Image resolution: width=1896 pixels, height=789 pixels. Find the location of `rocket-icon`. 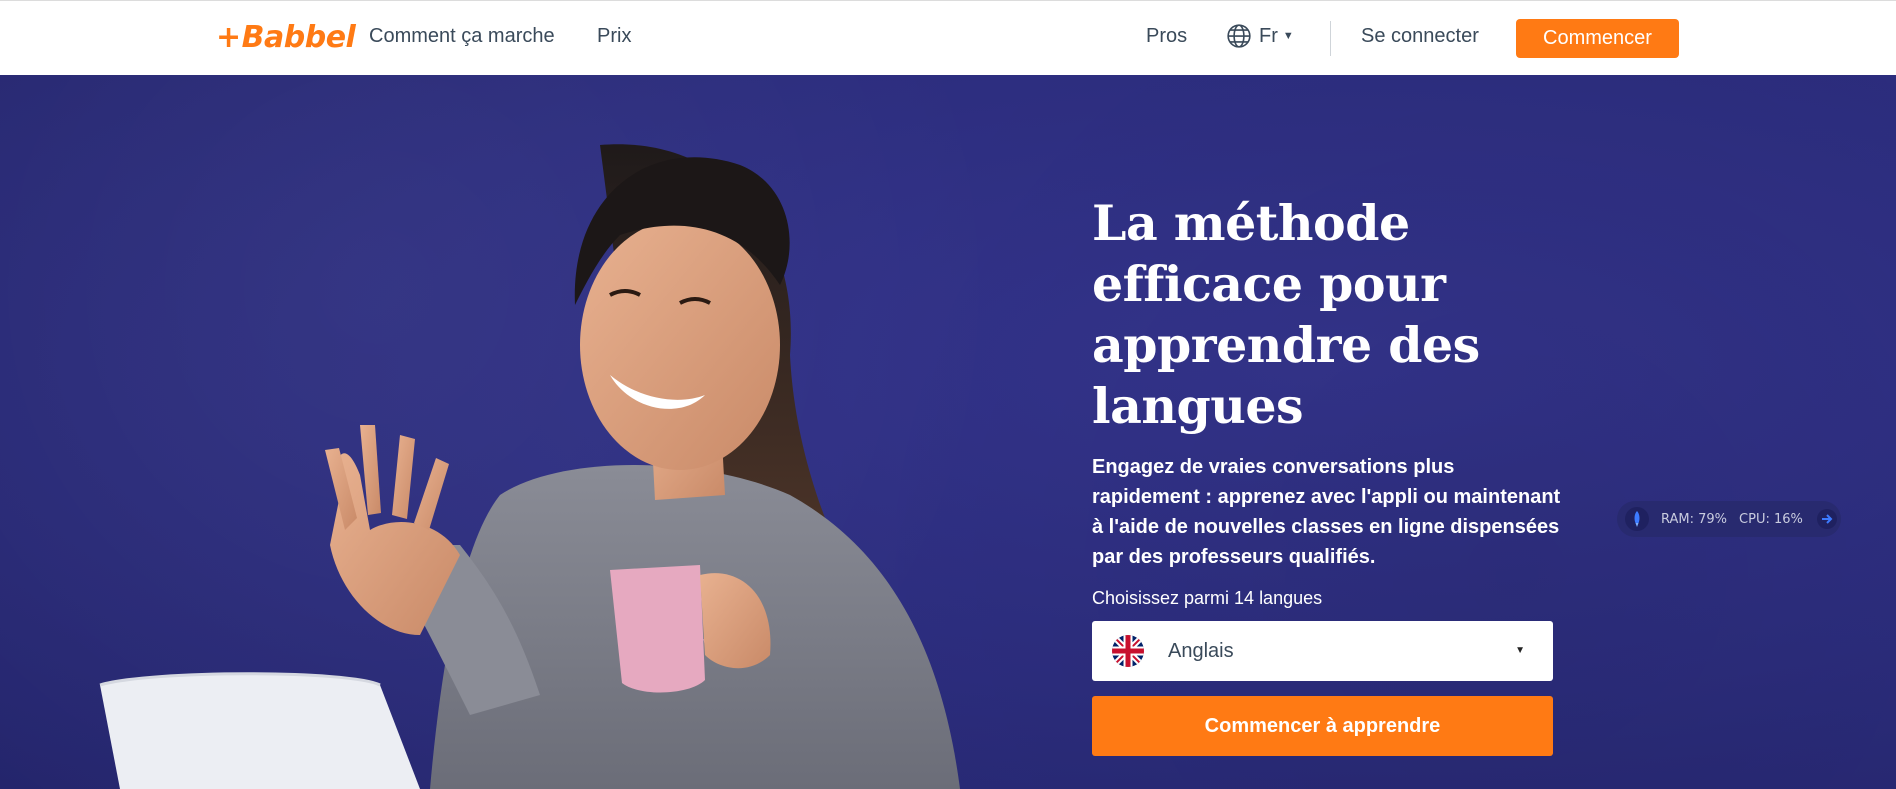

rocket-icon is located at coordinates (1637, 519).